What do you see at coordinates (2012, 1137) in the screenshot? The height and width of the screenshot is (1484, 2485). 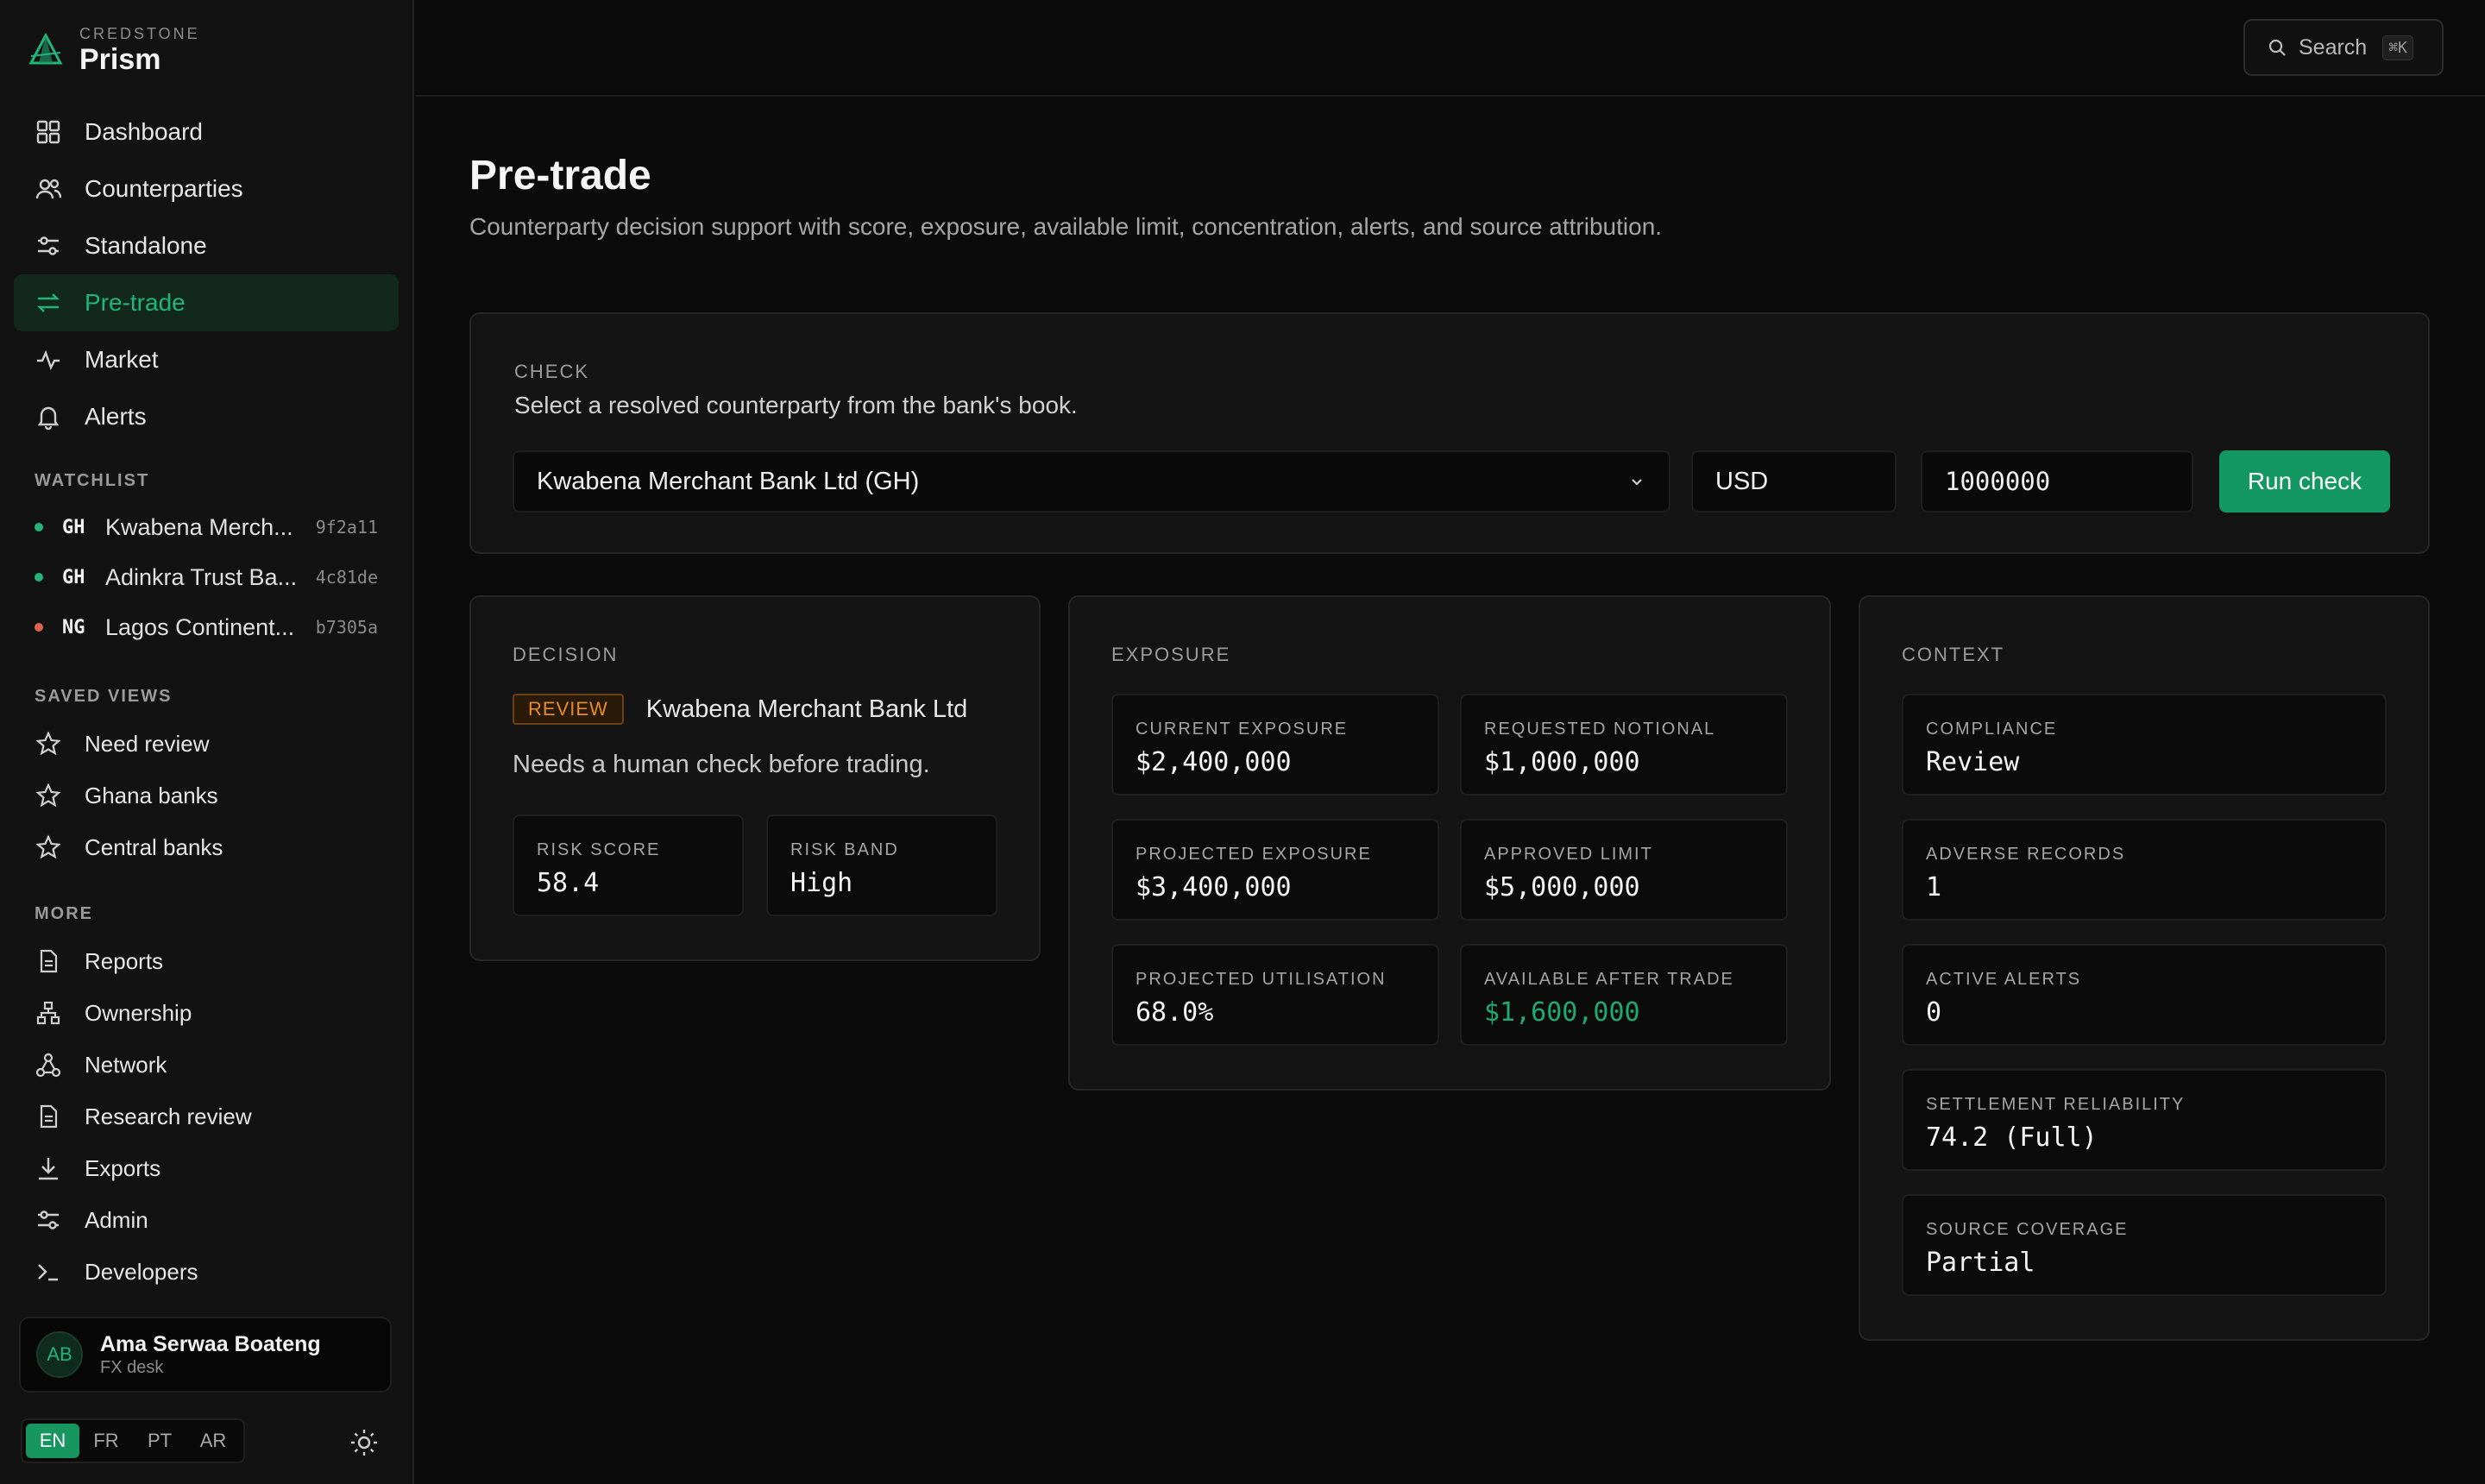 I see `stat-value: 74.2 (Full)` at bounding box center [2012, 1137].